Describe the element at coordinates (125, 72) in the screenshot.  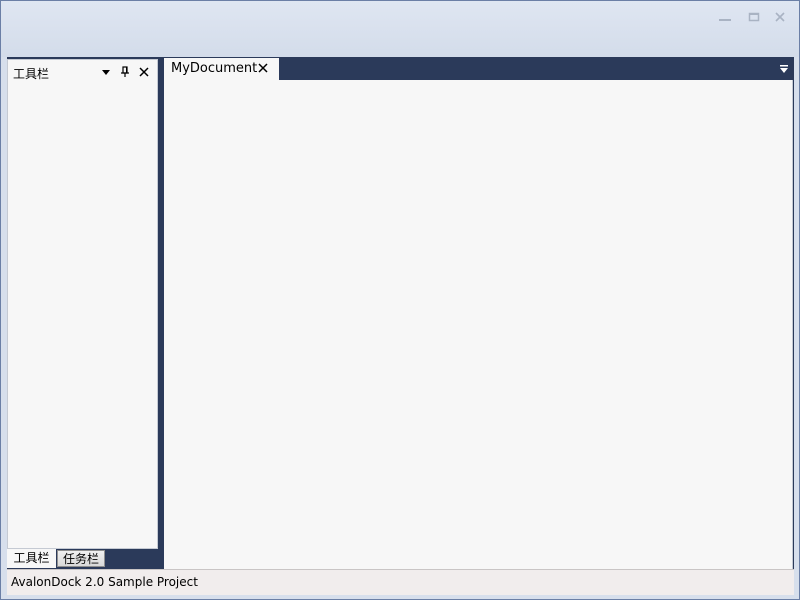
I see `pin-icon` at that location.